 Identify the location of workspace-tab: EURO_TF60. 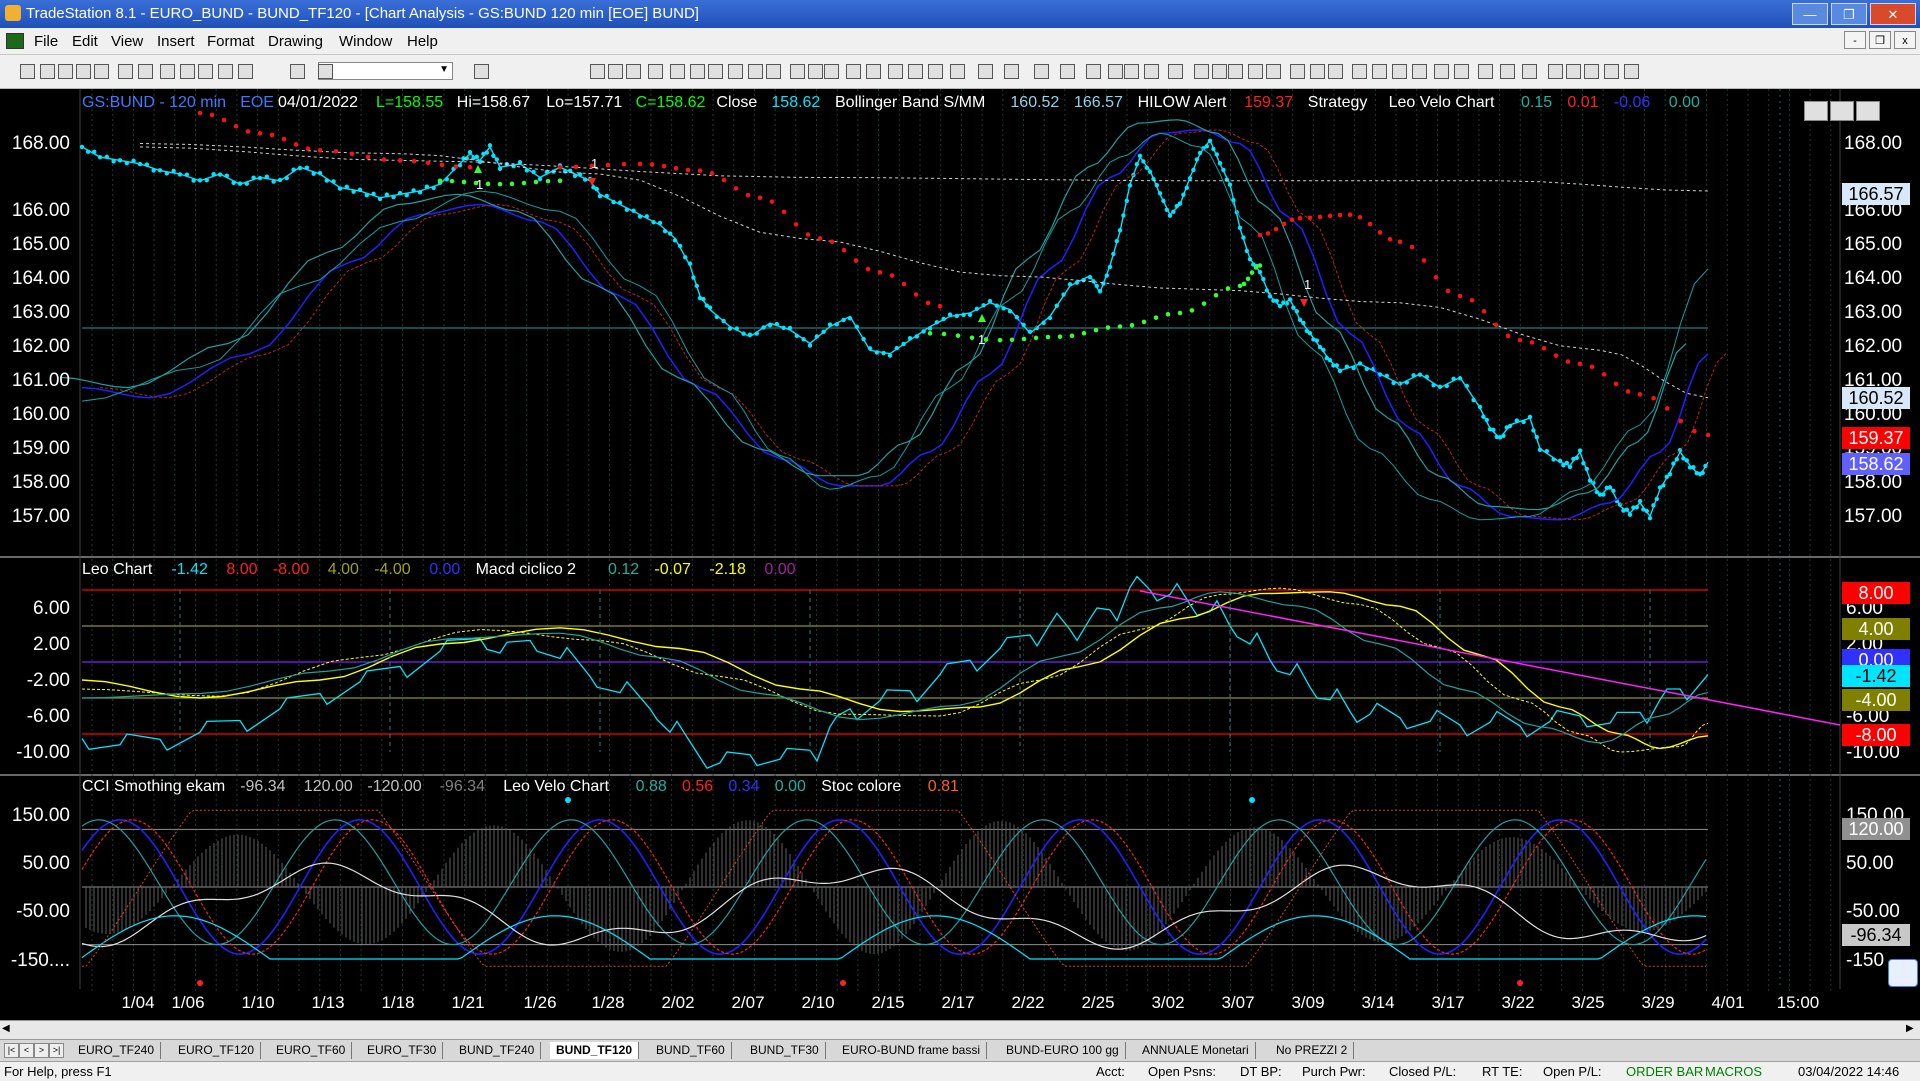
(311, 1050).